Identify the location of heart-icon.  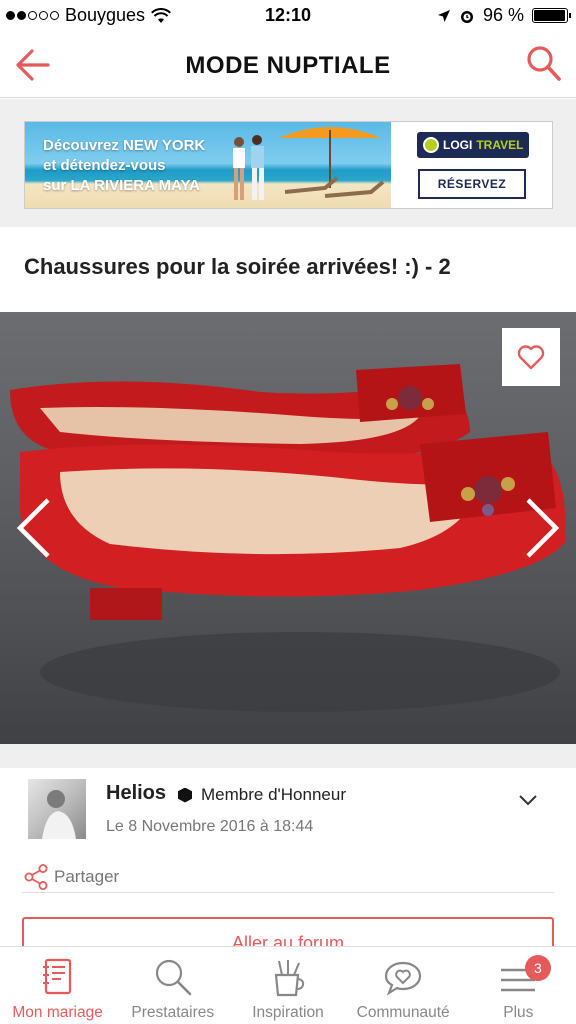
(531, 357).